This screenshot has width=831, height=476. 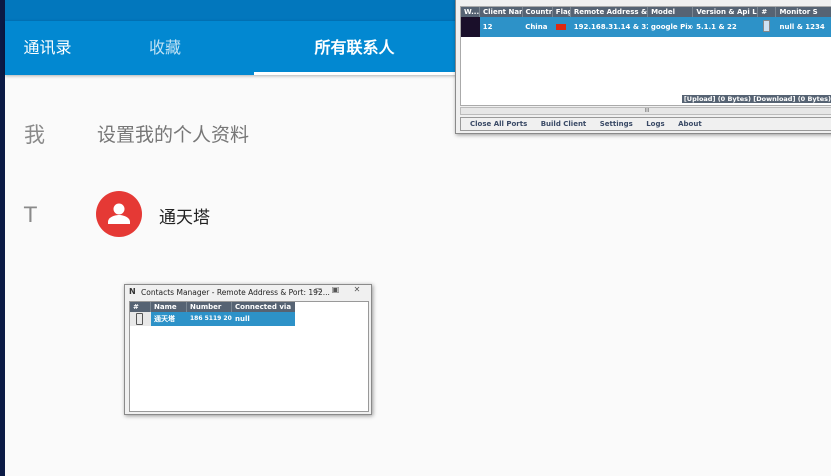 What do you see at coordinates (487, 27) in the screenshot?
I see `client-name: 12` at bounding box center [487, 27].